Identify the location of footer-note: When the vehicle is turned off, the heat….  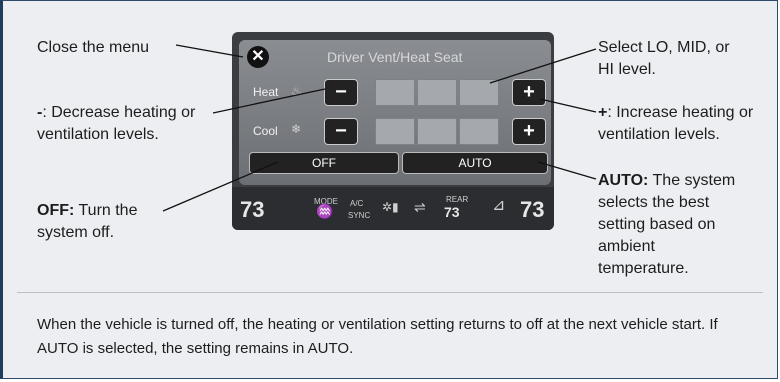
(377, 336).